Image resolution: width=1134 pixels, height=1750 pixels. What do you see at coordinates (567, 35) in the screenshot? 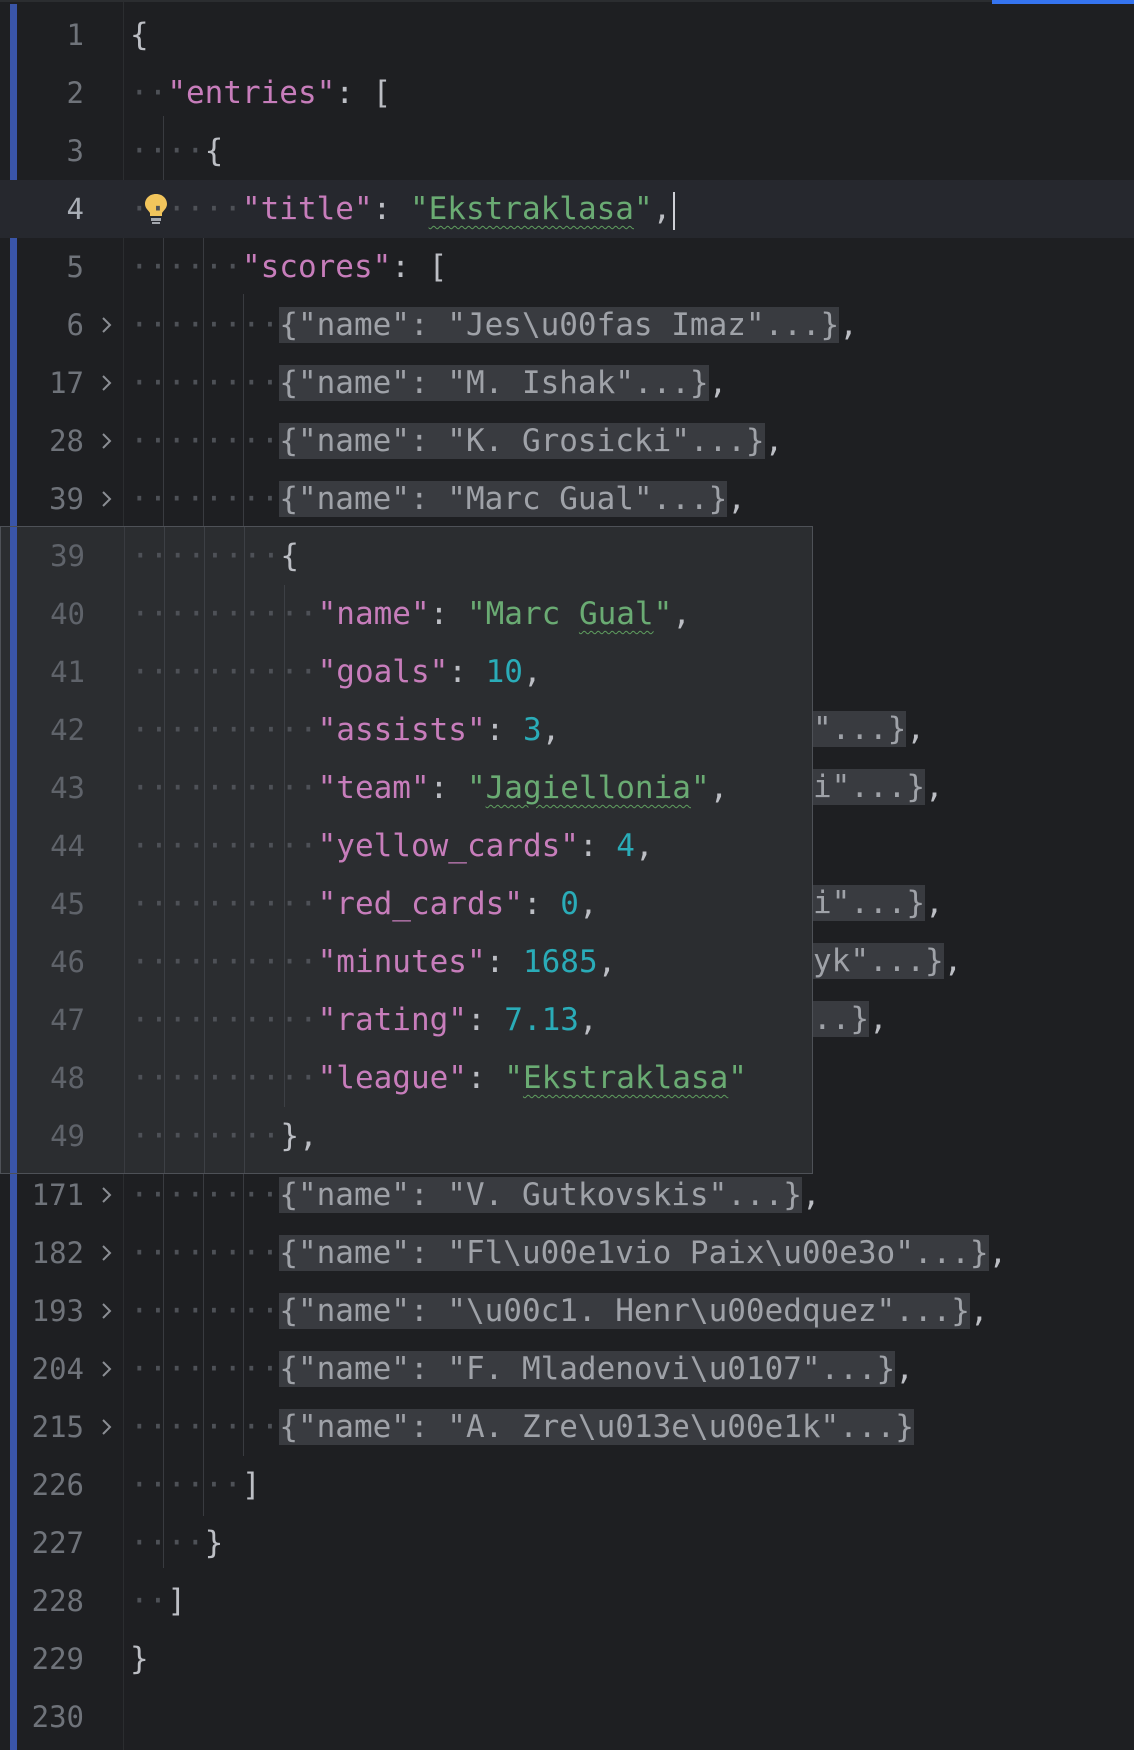
I see `code-line: 1{` at bounding box center [567, 35].